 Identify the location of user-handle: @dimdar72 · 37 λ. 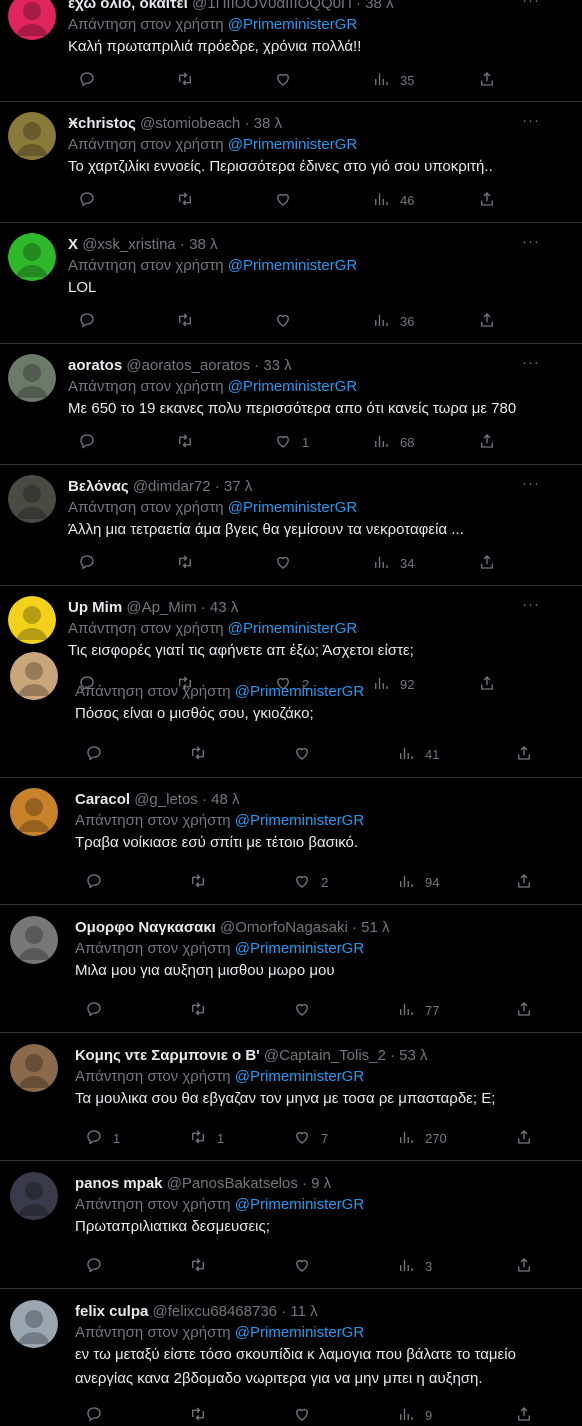
(192, 486).